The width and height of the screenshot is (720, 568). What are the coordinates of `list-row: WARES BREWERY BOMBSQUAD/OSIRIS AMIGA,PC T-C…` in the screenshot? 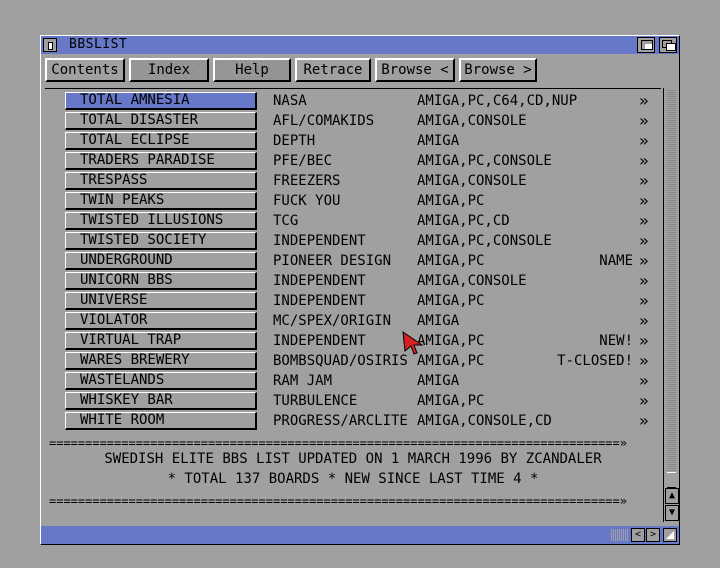 It's located at (353, 361).